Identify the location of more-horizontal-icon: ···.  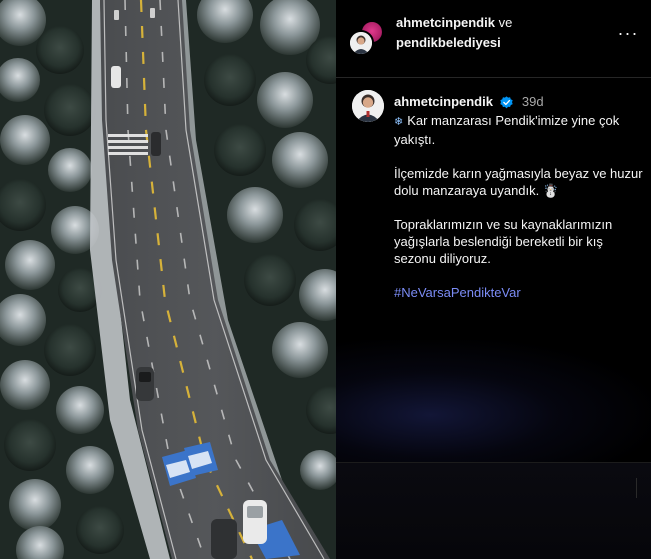
(628, 33).